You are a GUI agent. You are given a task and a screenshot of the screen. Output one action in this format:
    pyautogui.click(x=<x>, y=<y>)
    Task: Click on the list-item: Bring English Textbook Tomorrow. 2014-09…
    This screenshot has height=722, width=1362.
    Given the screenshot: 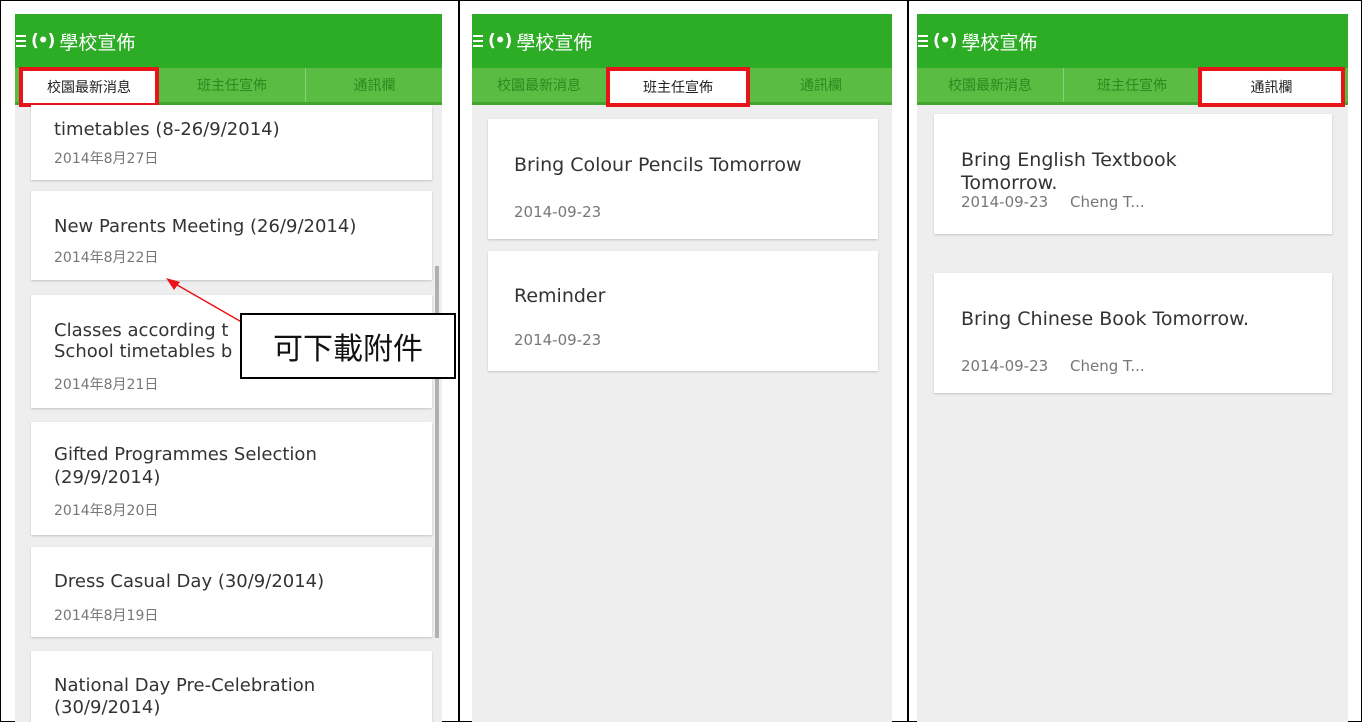 What is the action you would take?
    pyautogui.click(x=1133, y=174)
    